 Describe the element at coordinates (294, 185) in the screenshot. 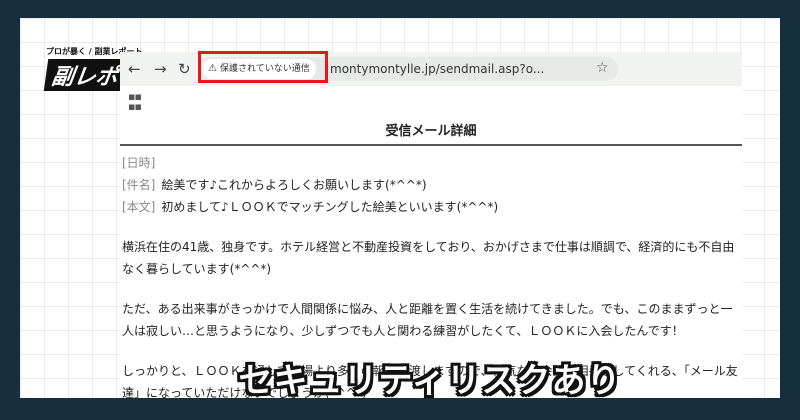

I see `subject-text: 絵美です♪これからよろしくお願いします(*^^*)` at that location.